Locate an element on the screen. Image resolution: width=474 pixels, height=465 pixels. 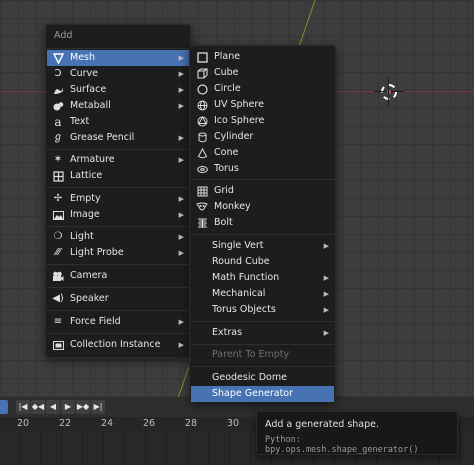
menu-item-curve: Ͻ Curve ▶ is located at coordinates (118, 74).